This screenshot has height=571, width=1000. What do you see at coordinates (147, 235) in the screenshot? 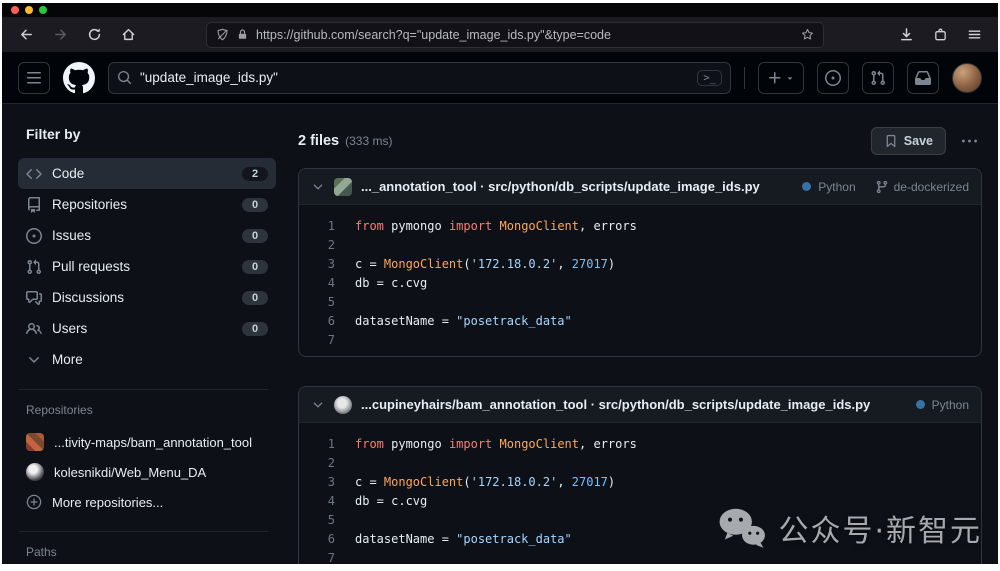
I see `sidebar-item-issues: Issues 0` at bounding box center [147, 235].